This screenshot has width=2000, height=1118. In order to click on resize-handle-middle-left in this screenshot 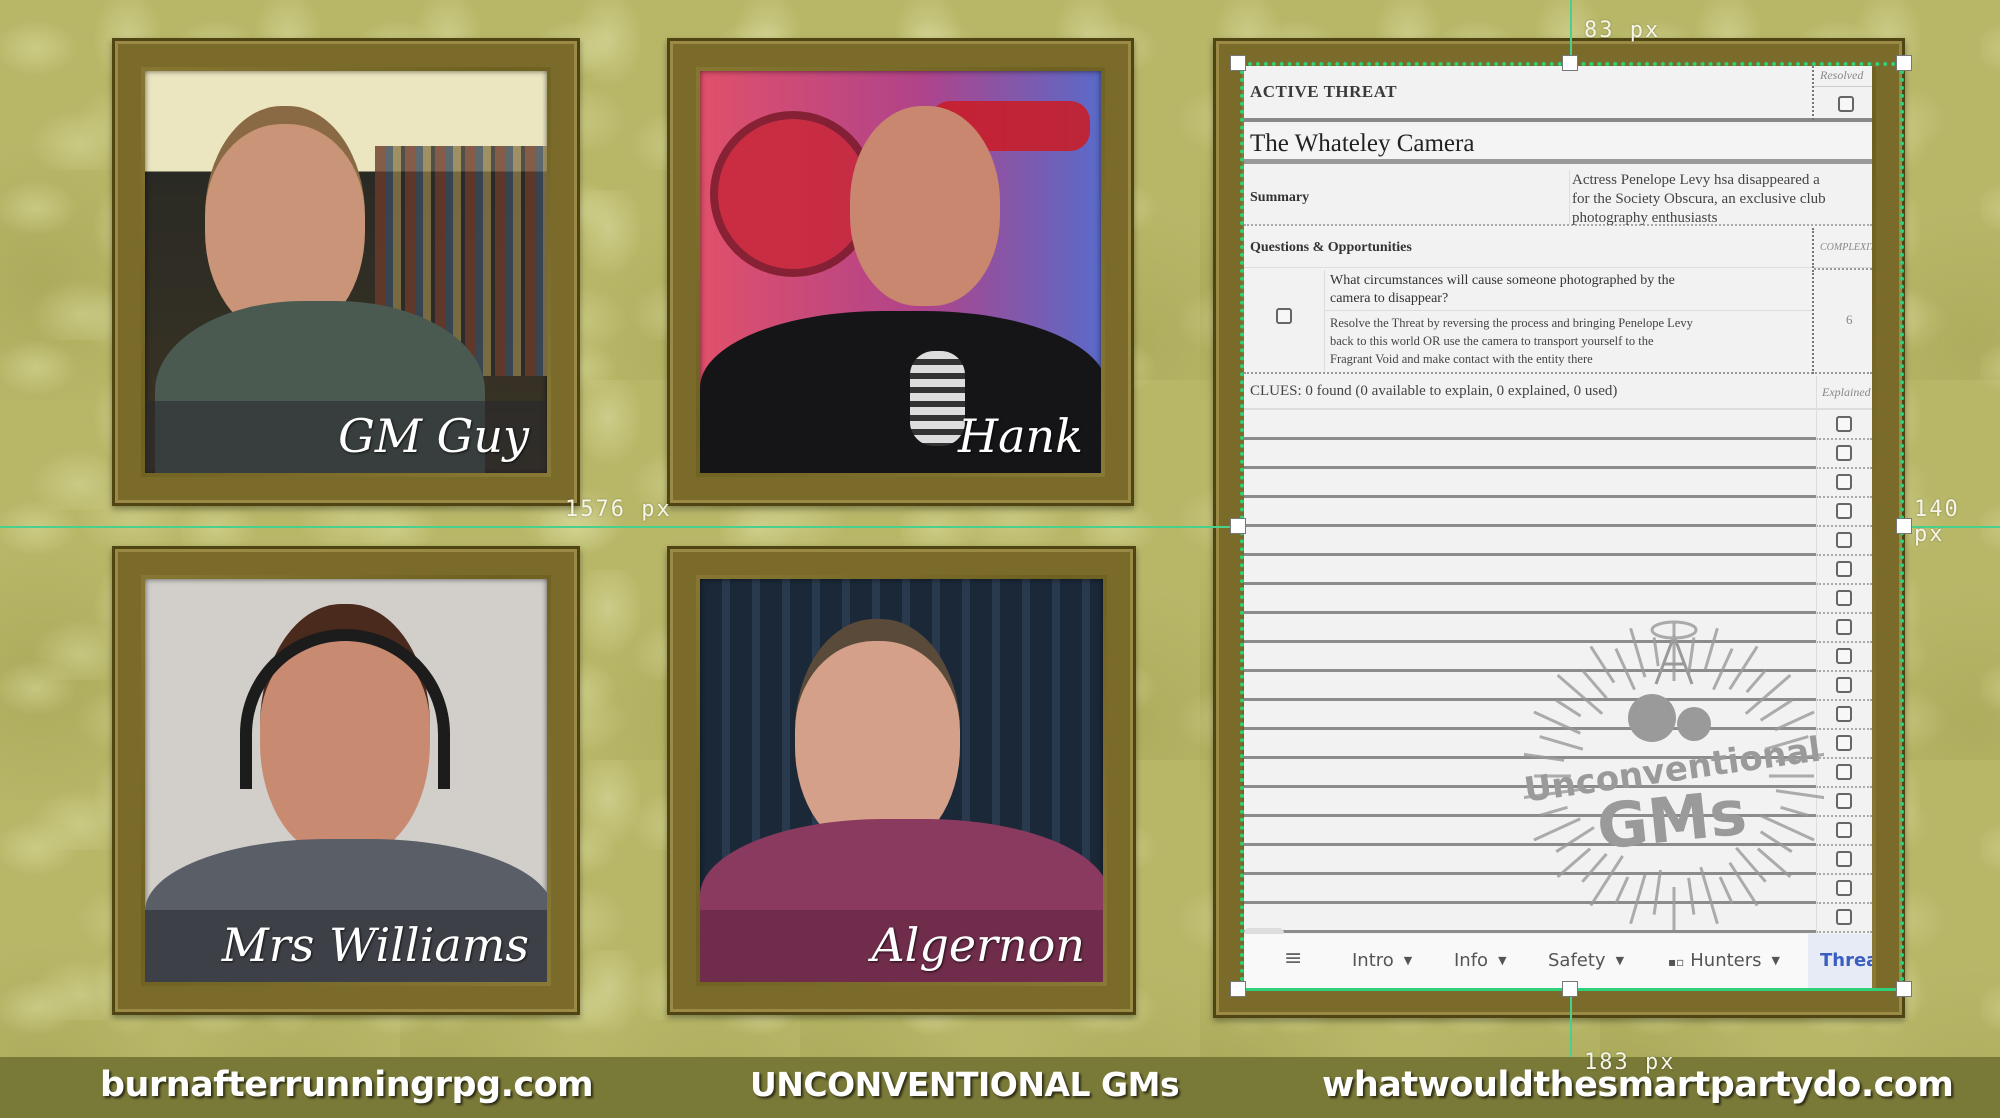, I will do `click(1238, 526)`.